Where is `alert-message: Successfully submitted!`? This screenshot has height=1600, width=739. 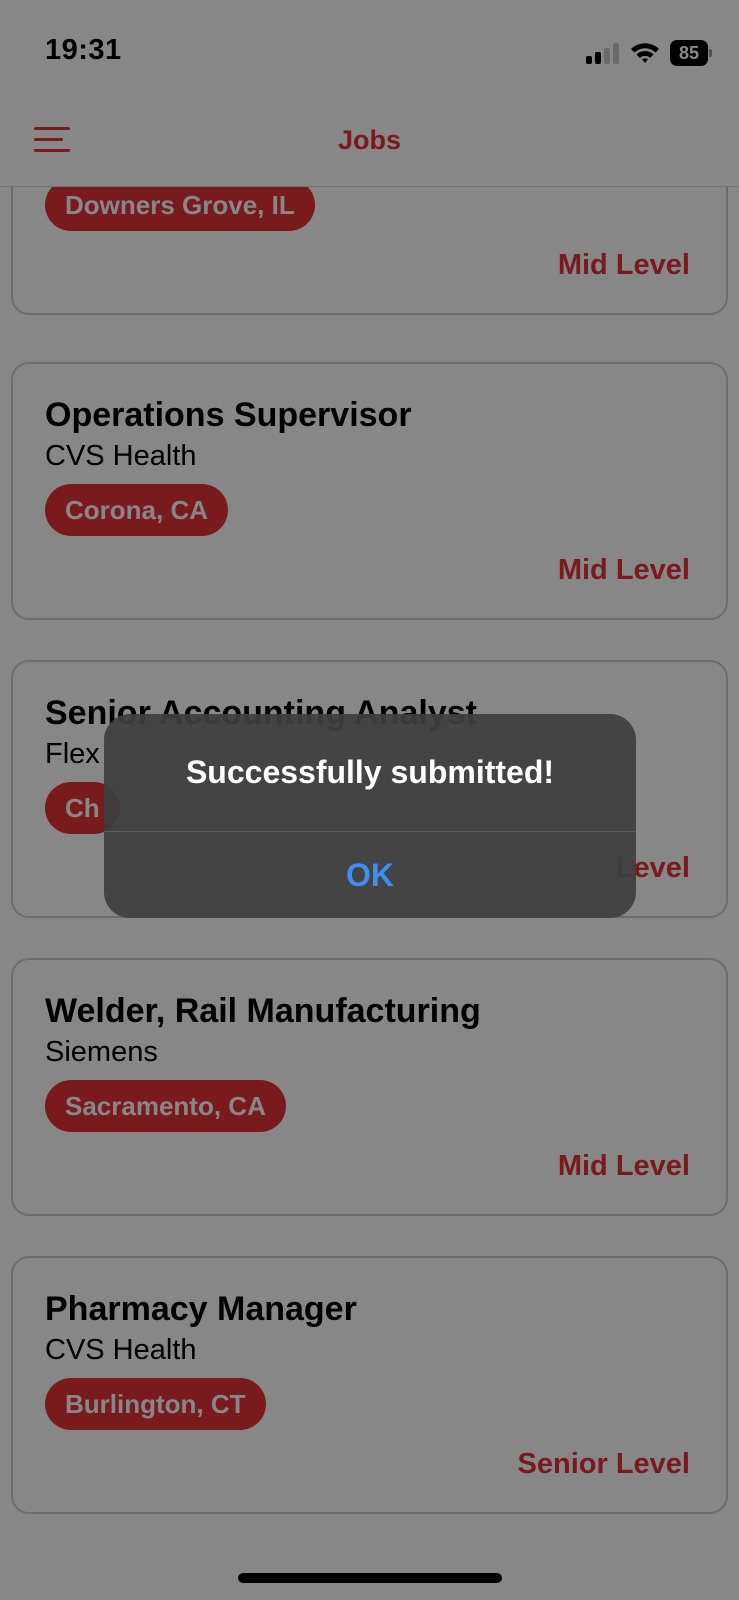 alert-message: Successfully submitted! is located at coordinates (370, 772).